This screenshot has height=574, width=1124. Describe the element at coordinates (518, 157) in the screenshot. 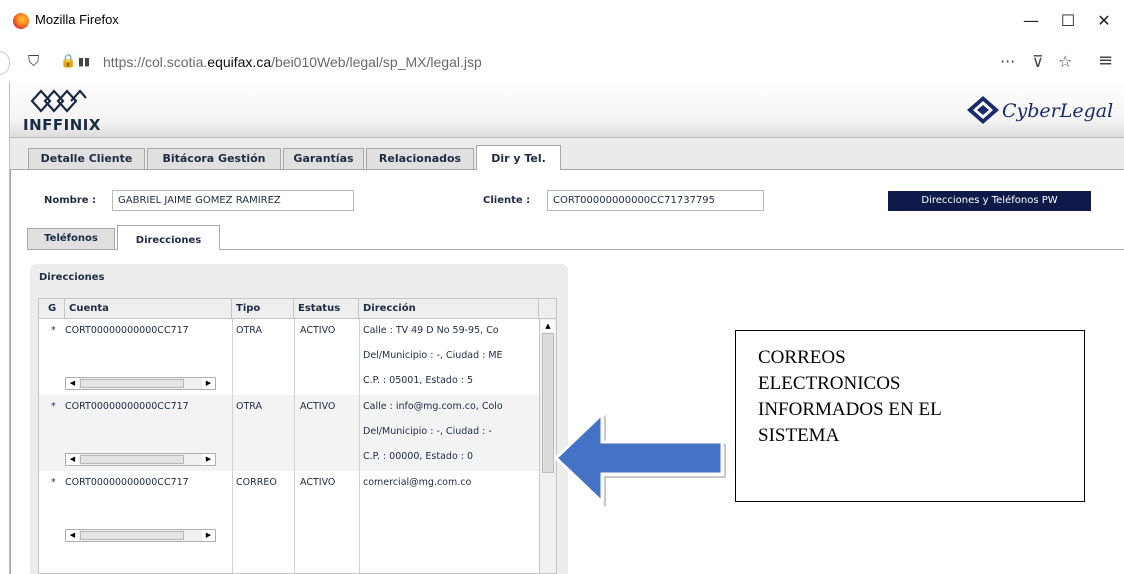

I see `tab-dir-y-tel: Dir y Tel.` at that location.